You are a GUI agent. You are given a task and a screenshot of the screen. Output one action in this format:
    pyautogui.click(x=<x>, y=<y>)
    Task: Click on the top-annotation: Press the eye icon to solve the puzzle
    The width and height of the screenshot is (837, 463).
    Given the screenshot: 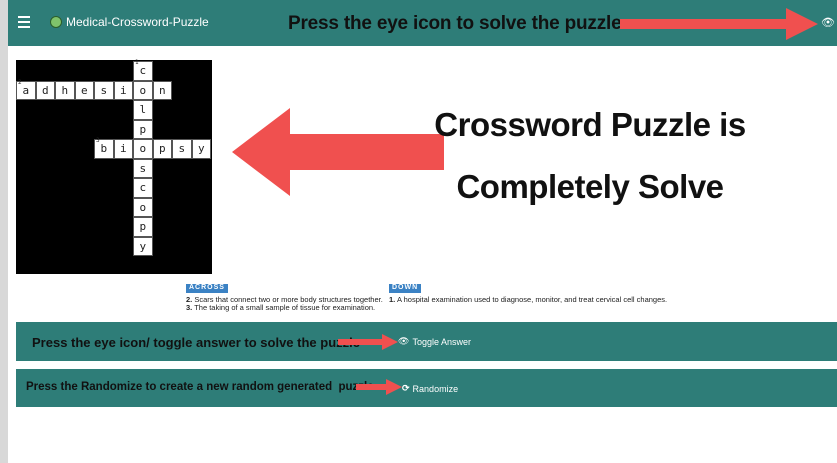 What is the action you would take?
    pyautogui.click(x=455, y=23)
    